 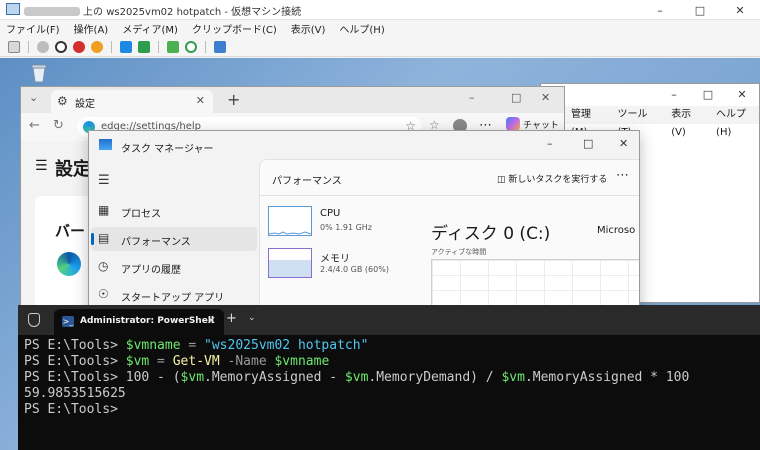 What do you see at coordinates (354, 269) in the screenshot?
I see `memory-detail: 2.4/4.0 GB (60%)` at bounding box center [354, 269].